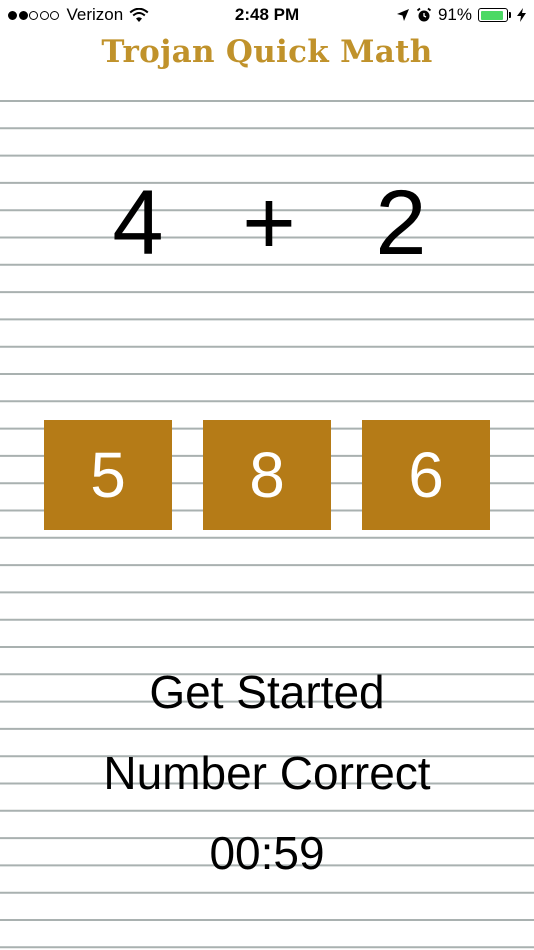 Image resolution: width=534 pixels, height=950 pixels. I want to click on operand-a: 4, so click(138, 223).